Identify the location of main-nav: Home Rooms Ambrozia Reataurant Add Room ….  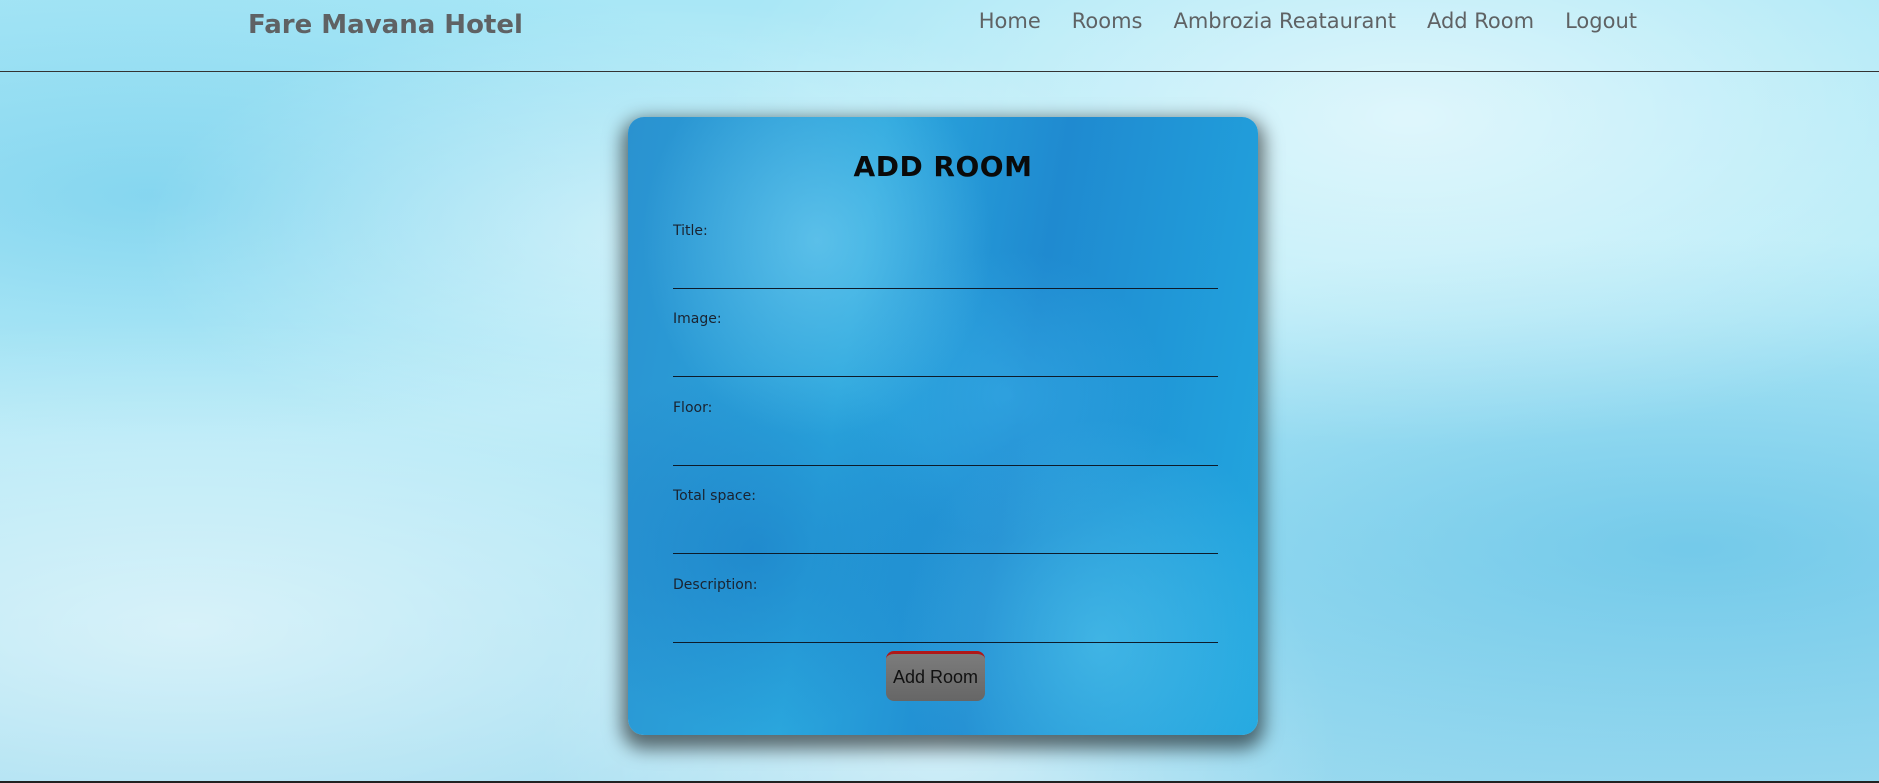
(1308, 21).